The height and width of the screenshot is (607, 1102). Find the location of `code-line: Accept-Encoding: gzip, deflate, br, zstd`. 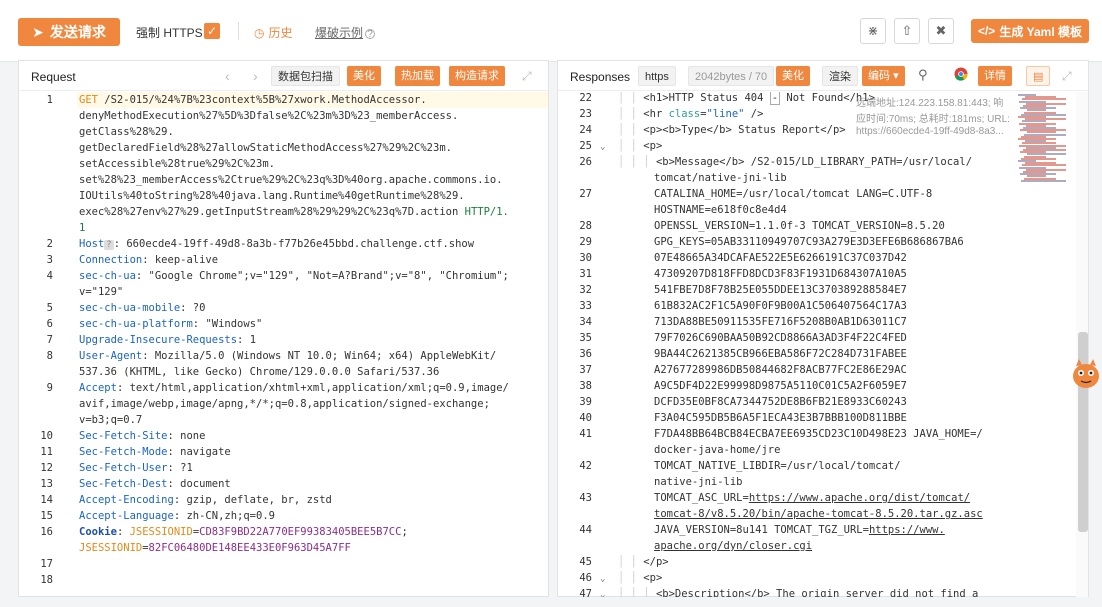

code-line: Accept-Encoding: gzip, deflate, br, zstd is located at coordinates (205, 500).